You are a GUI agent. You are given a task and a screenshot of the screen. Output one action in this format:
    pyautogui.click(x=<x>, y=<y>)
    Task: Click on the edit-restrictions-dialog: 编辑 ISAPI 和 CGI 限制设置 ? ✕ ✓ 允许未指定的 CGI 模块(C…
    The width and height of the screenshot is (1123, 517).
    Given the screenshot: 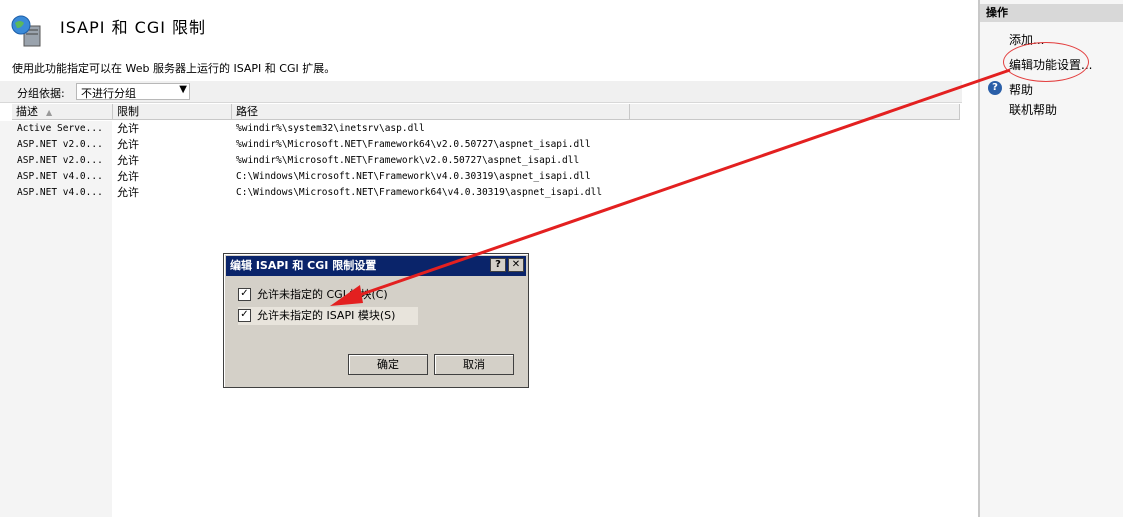 What is the action you would take?
    pyautogui.click(x=376, y=320)
    